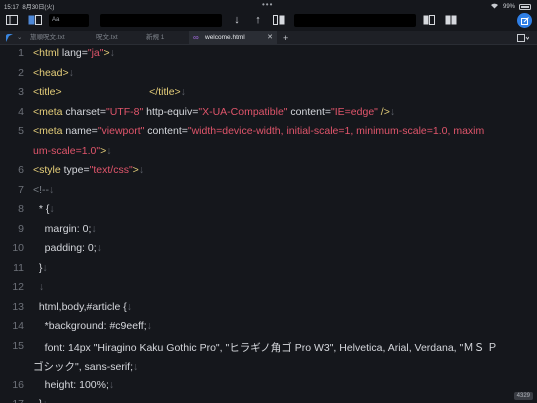  I want to click on close-icon: ✕, so click(270, 38).